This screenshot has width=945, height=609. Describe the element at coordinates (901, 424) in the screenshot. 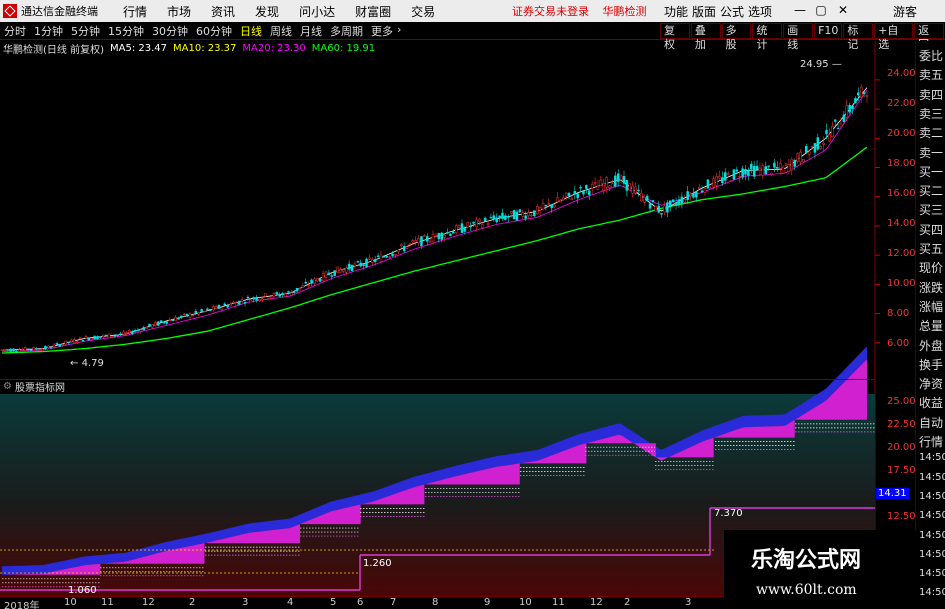

I see `indicator-axis-label: 22.50` at that location.